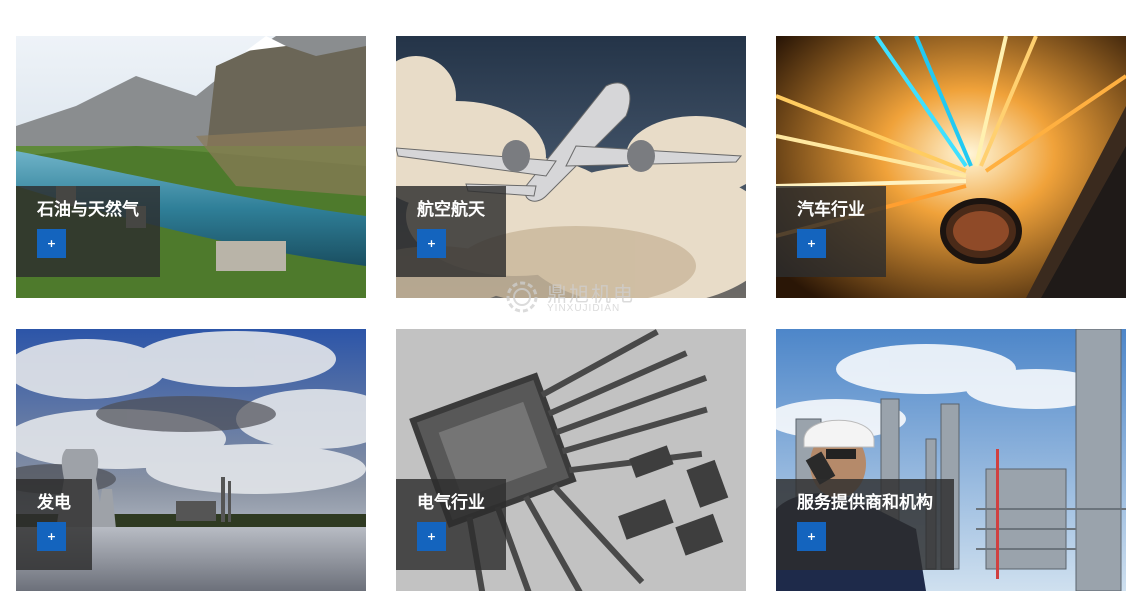 Image resolution: width=1142 pixels, height=616 pixels. Describe the element at coordinates (951, 460) in the screenshot. I see `industry-card-service-providers: 服务提供商和机构 +` at that location.